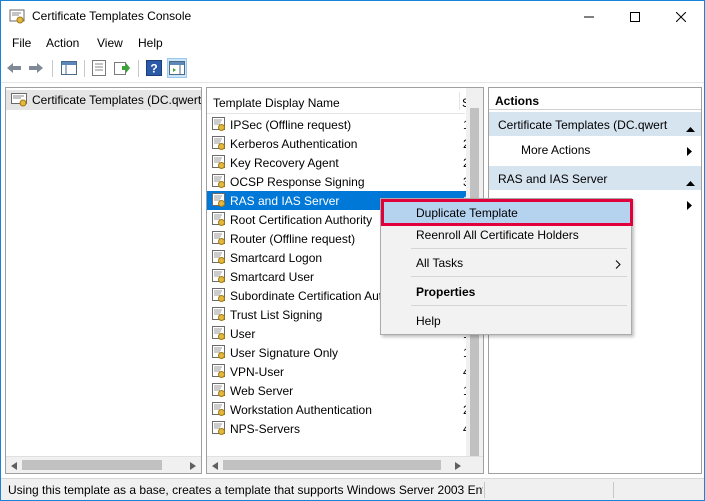 The image size is (705, 501). Describe the element at coordinates (293, 239) in the screenshot. I see `template-name: Router (Offline request)` at that location.